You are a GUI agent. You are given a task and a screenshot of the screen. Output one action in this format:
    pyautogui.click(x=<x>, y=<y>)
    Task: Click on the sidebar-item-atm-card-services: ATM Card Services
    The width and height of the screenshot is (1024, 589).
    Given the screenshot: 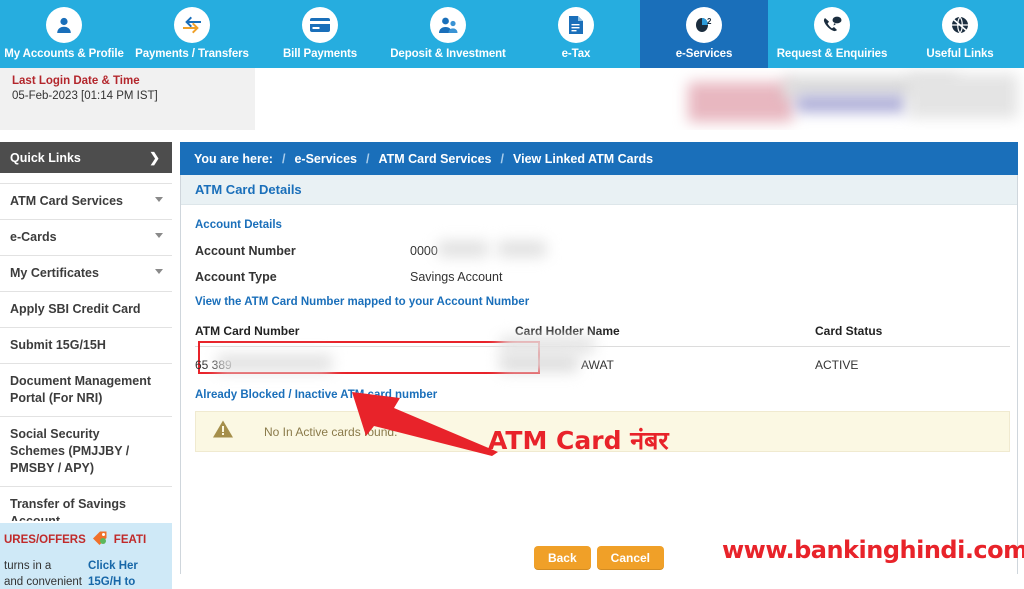 What is the action you would take?
    pyautogui.click(x=86, y=202)
    